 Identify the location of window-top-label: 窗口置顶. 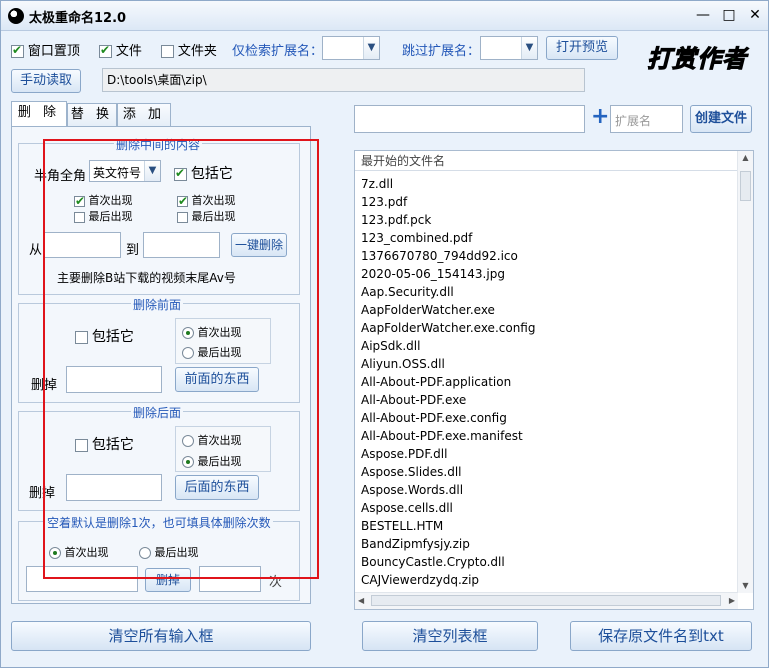
(53, 51).